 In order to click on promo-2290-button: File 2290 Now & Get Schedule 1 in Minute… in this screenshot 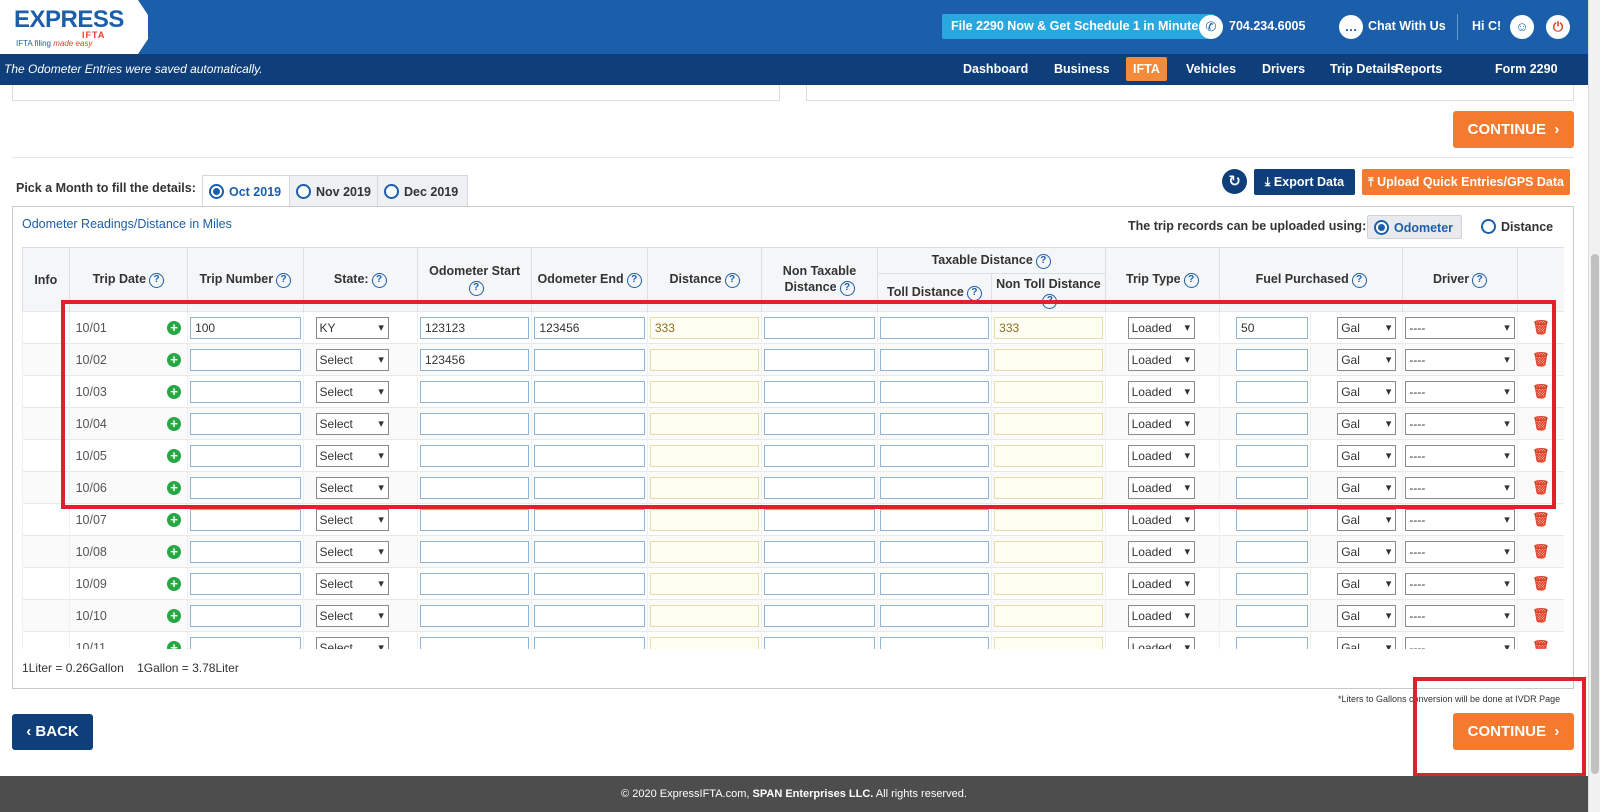, I will do `click(1078, 26)`.